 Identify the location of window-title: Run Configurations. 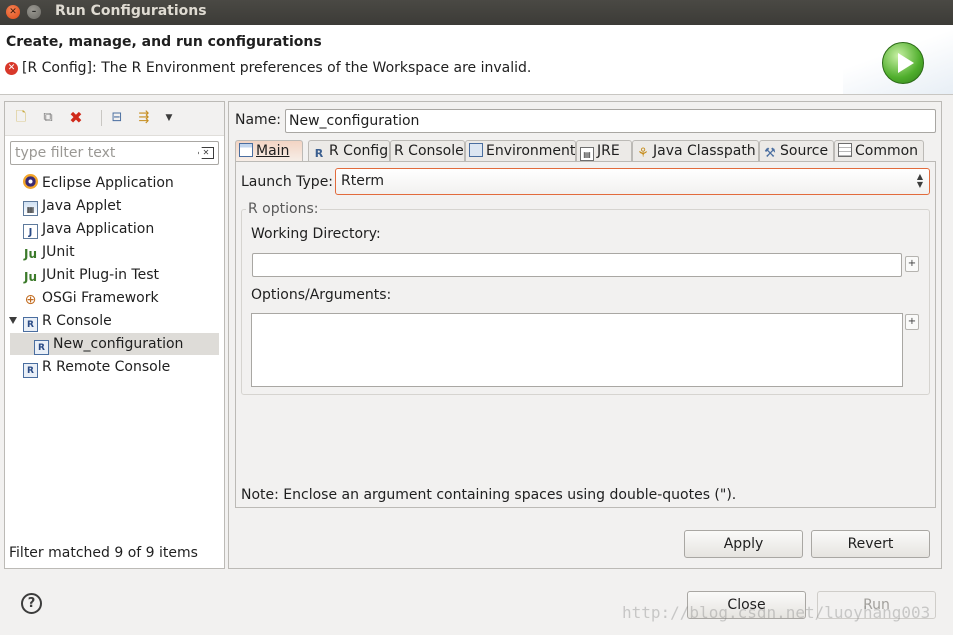
(131, 11).